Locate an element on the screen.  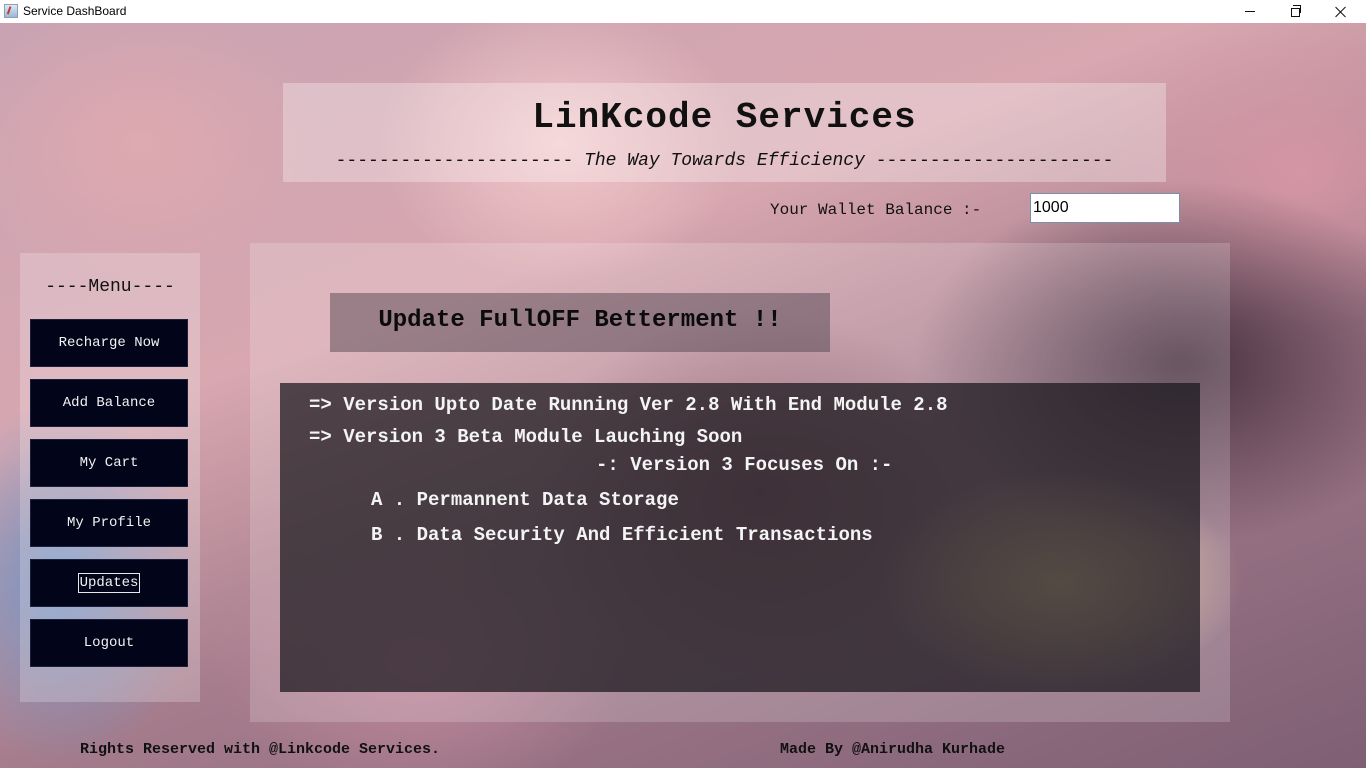
note-focus-heading: -: Version 3 Focuses On :- is located at coordinates (744, 465).